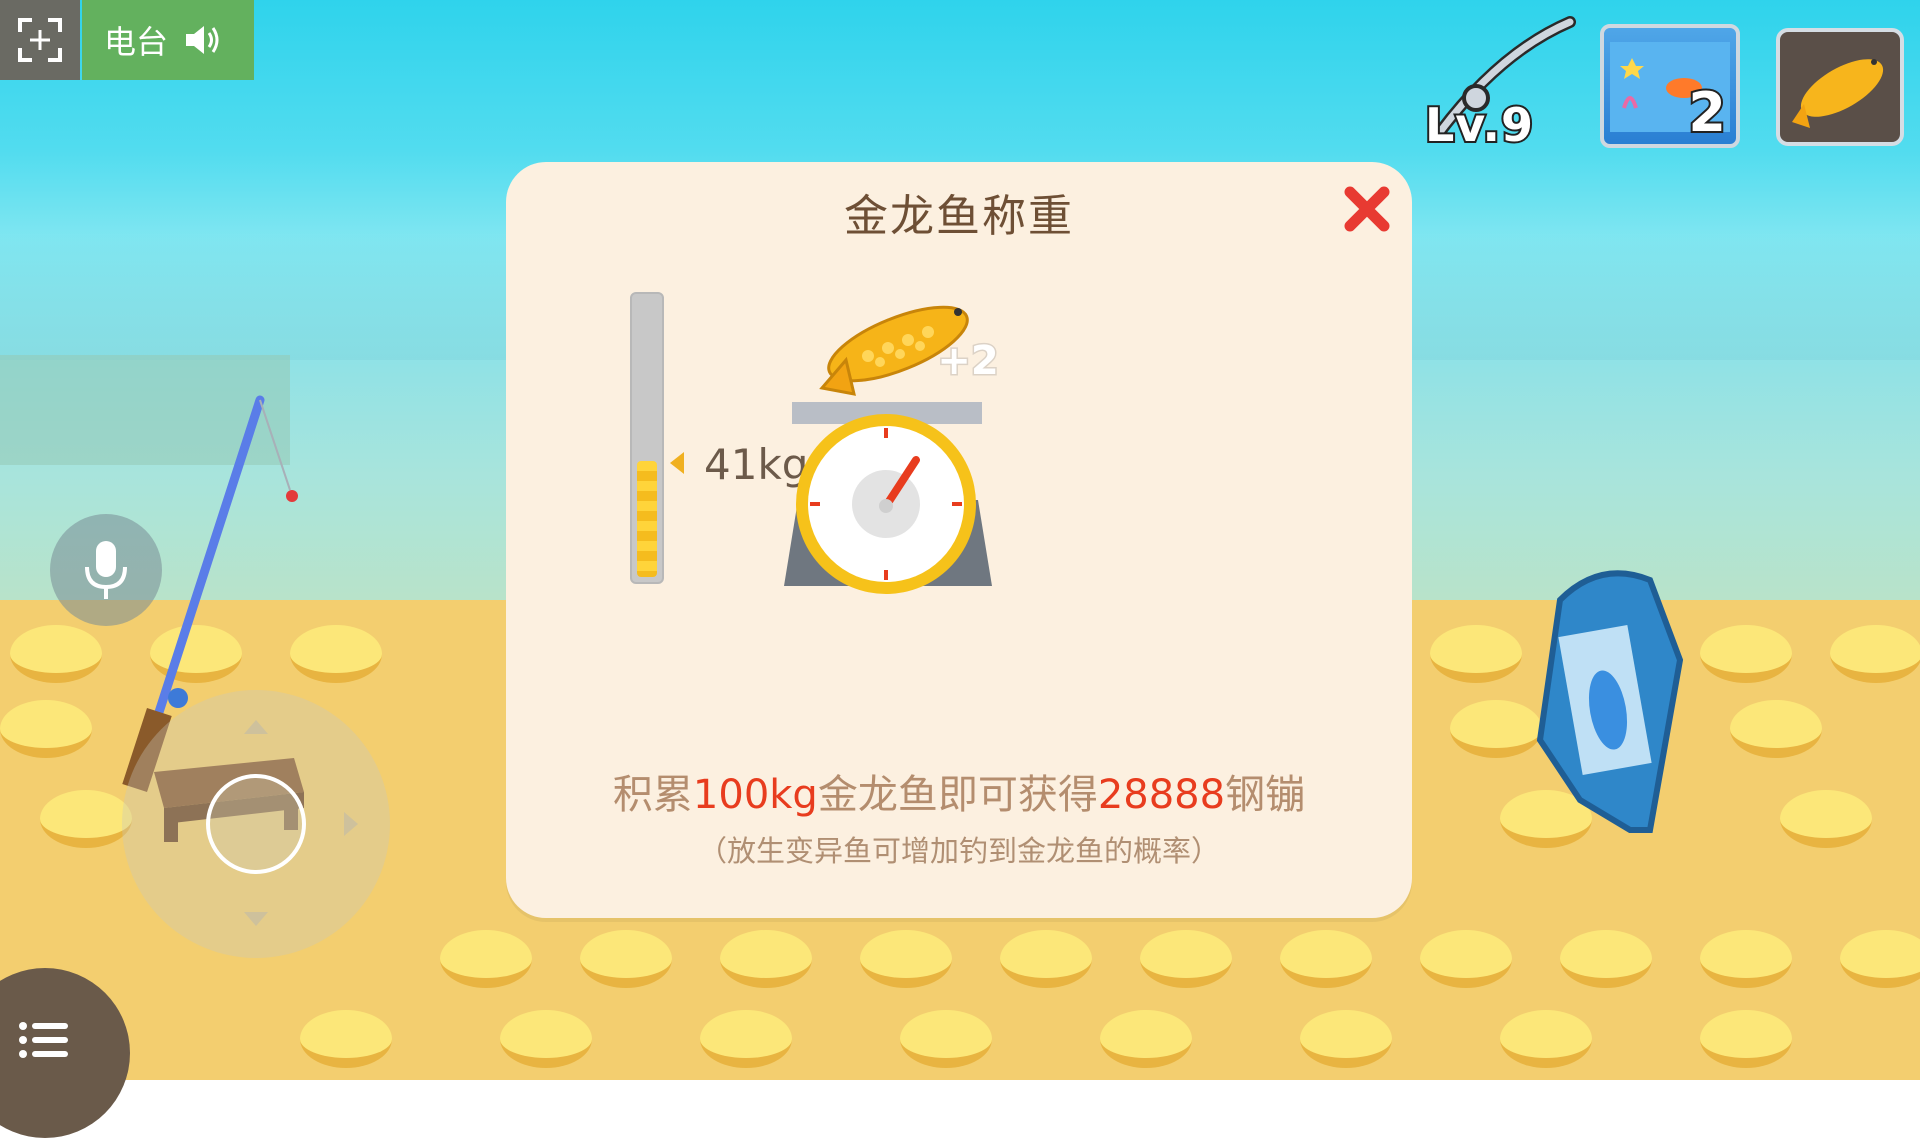  I want to click on fish-sign-board, so click(1610, 701).